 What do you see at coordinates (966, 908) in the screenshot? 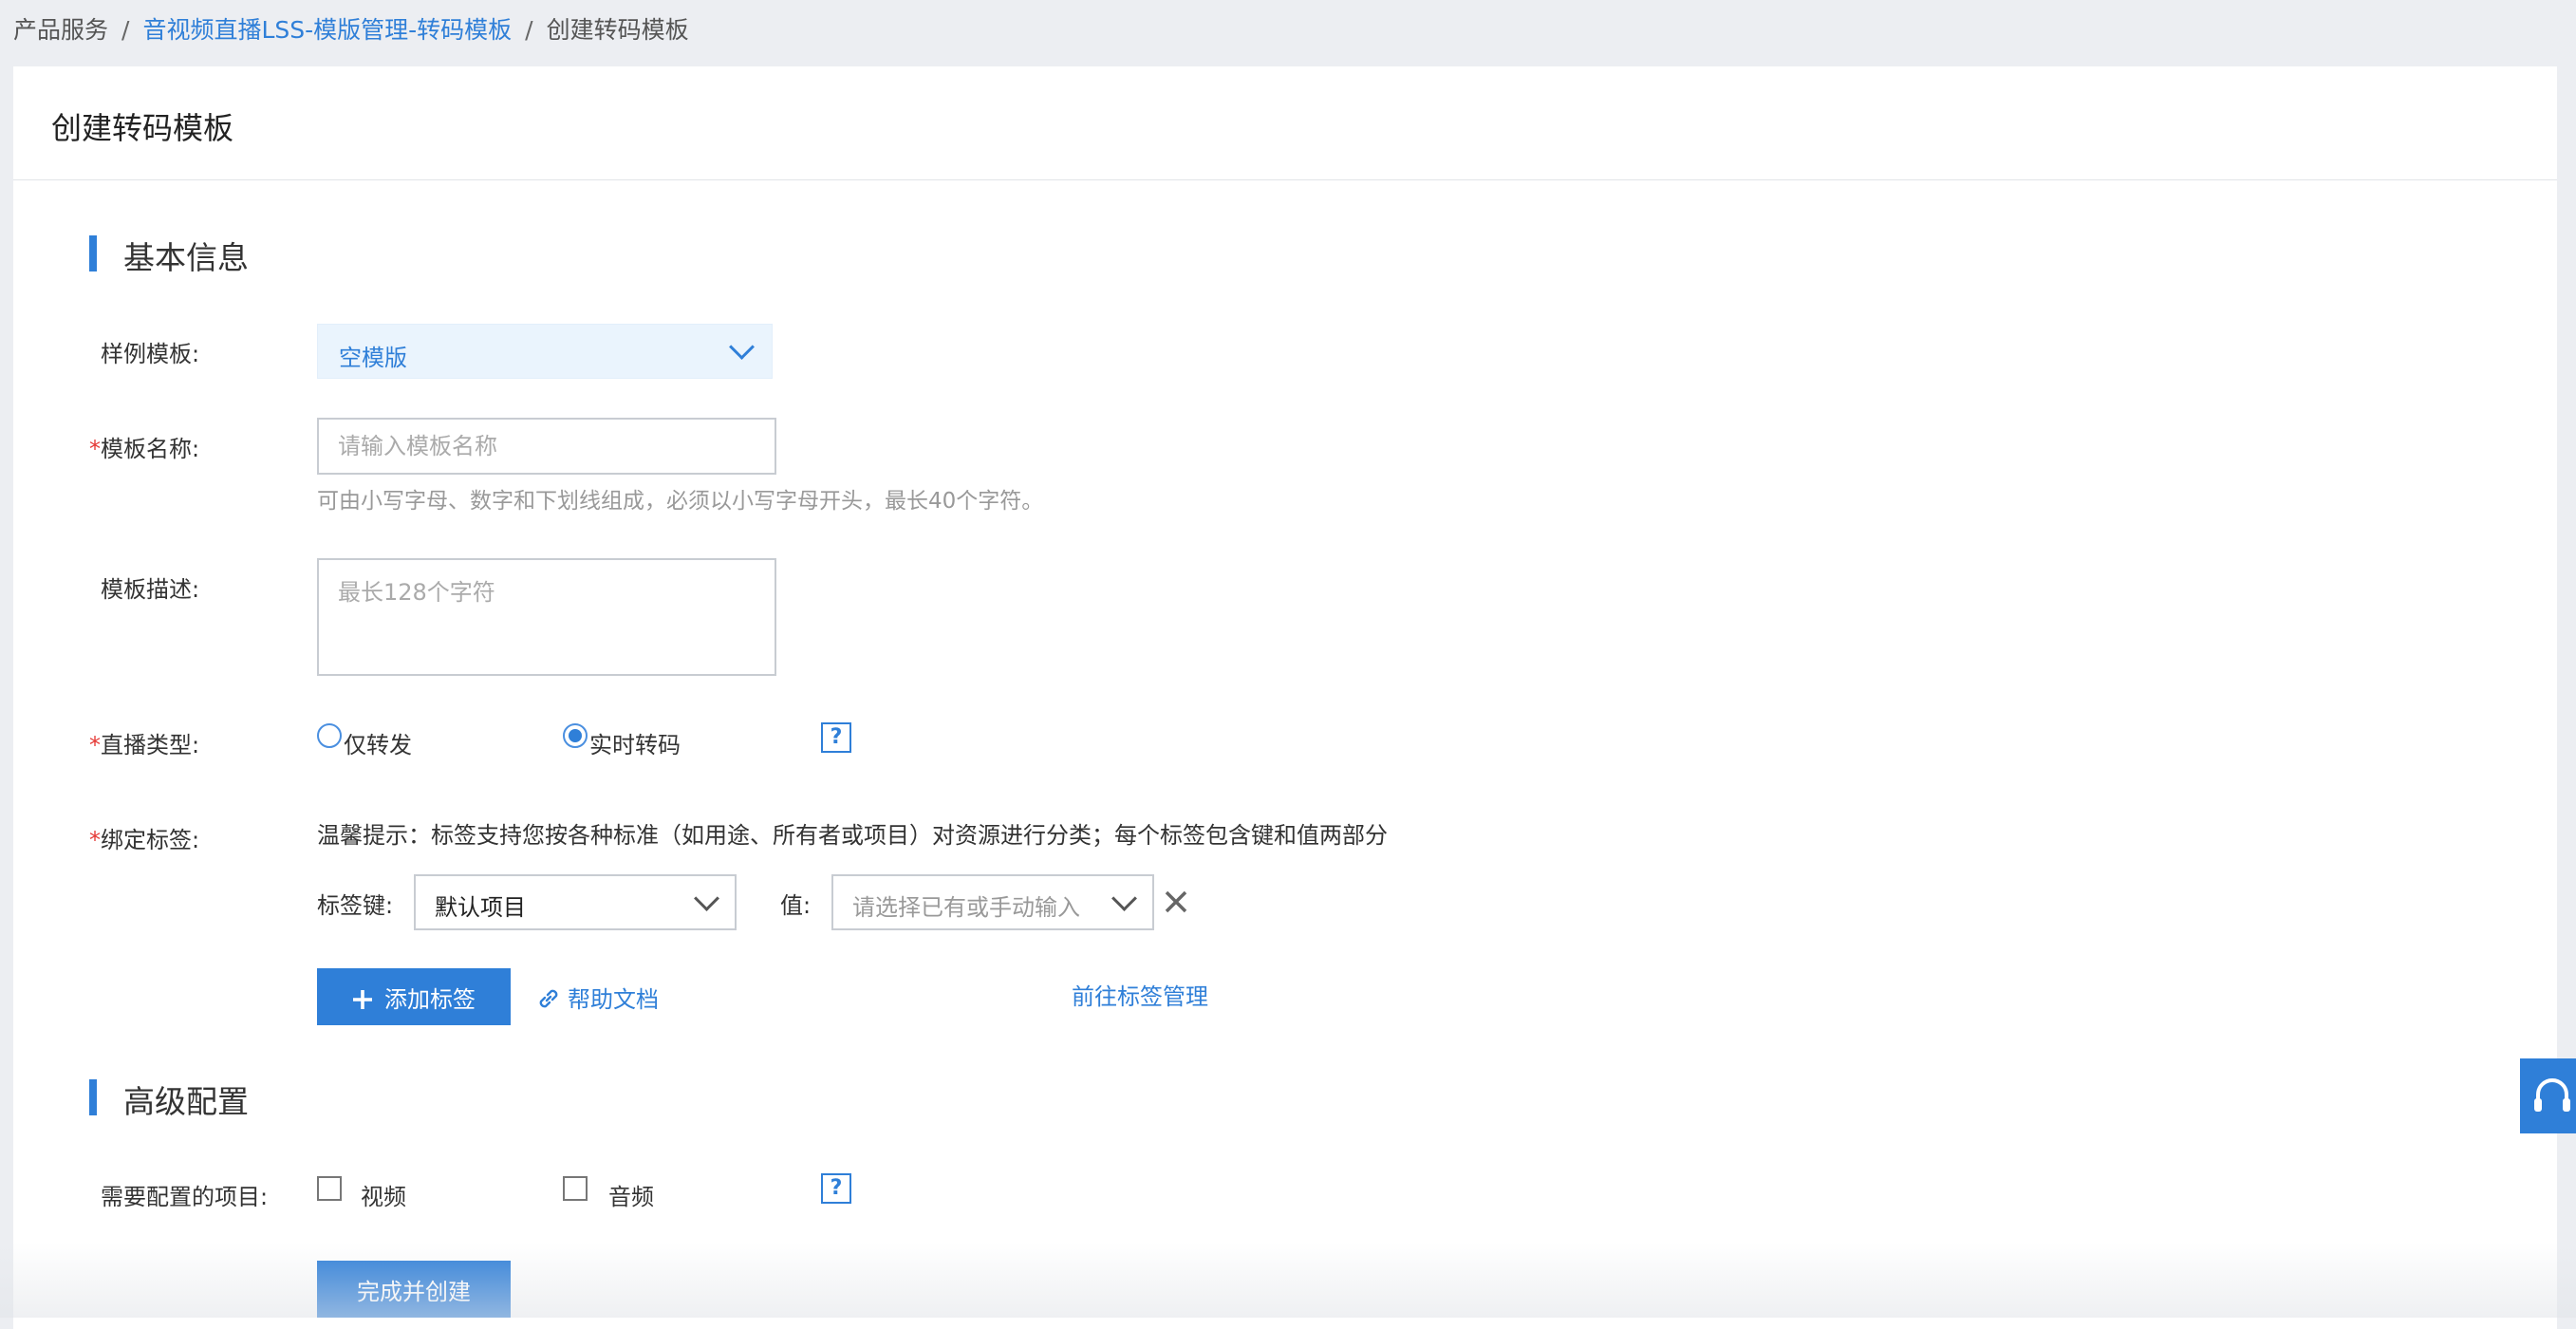
I see `tag-value-placeholder: 请选择已有或手动输入` at bounding box center [966, 908].